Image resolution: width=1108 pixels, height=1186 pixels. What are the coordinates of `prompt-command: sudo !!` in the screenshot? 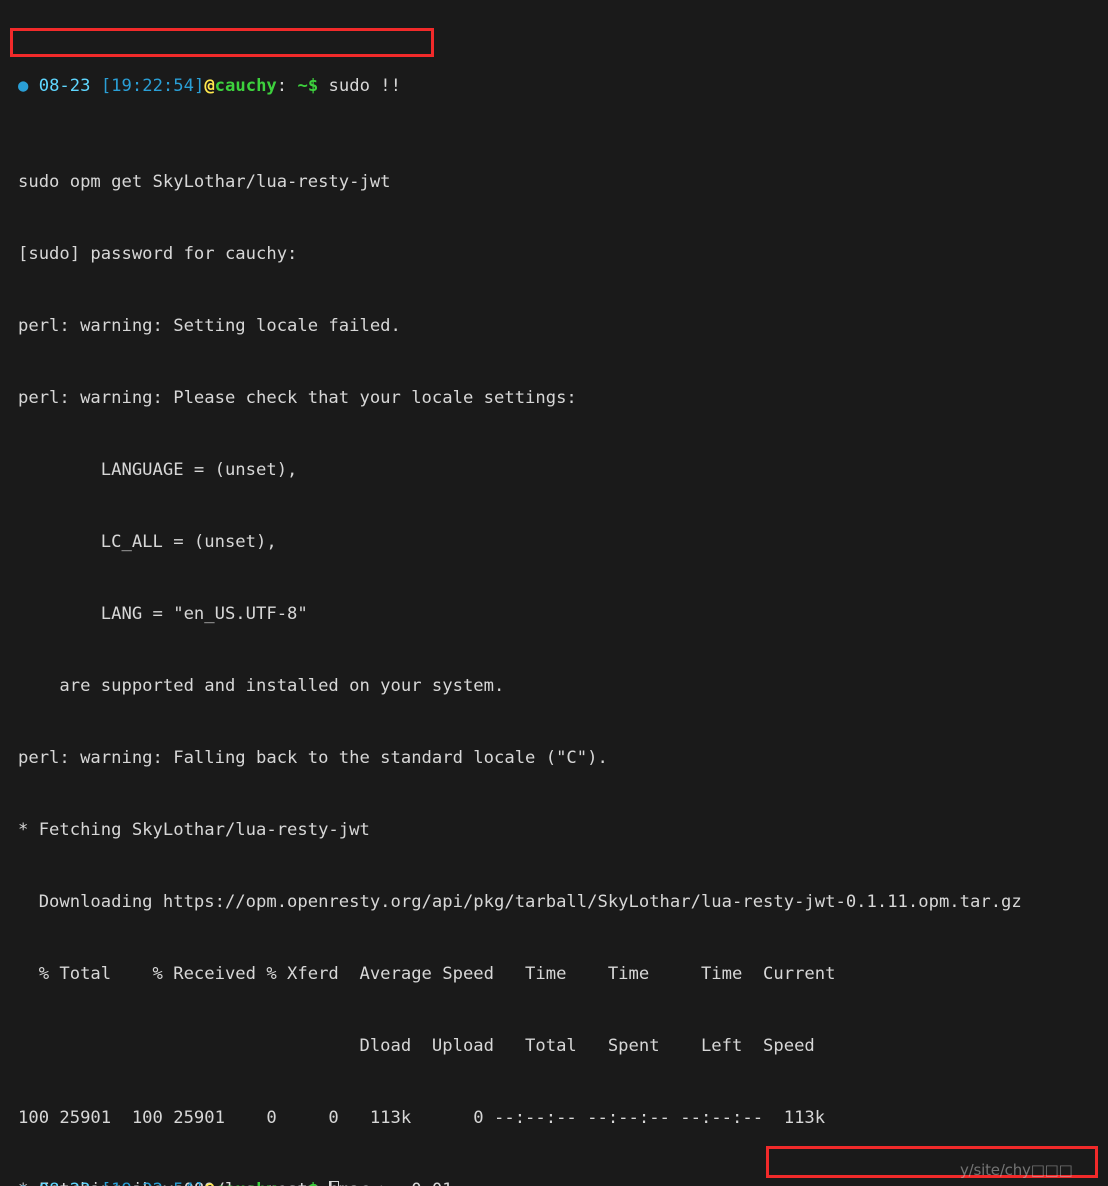 It's located at (364, 86).